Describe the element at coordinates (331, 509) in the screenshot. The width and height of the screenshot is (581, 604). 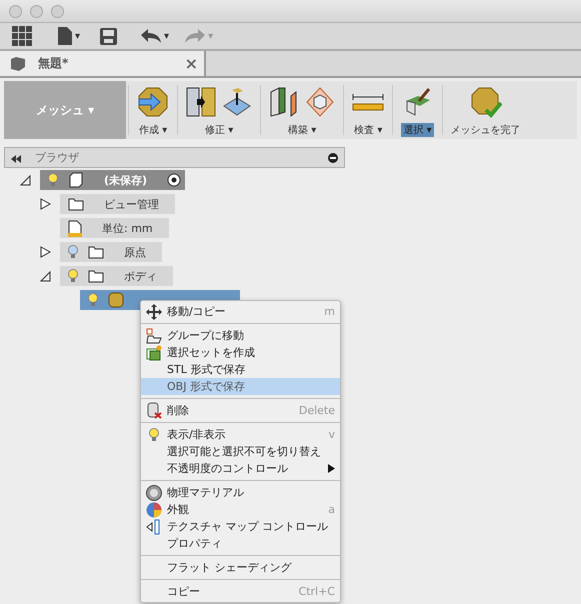
I see `shortcut-label: a` at that location.